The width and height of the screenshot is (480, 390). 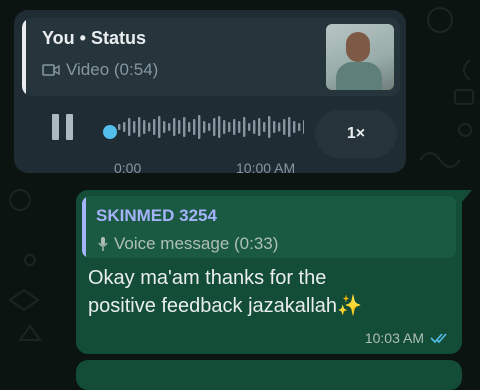 What do you see at coordinates (94, 38) in the screenshot?
I see `quote-title: You • Status` at bounding box center [94, 38].